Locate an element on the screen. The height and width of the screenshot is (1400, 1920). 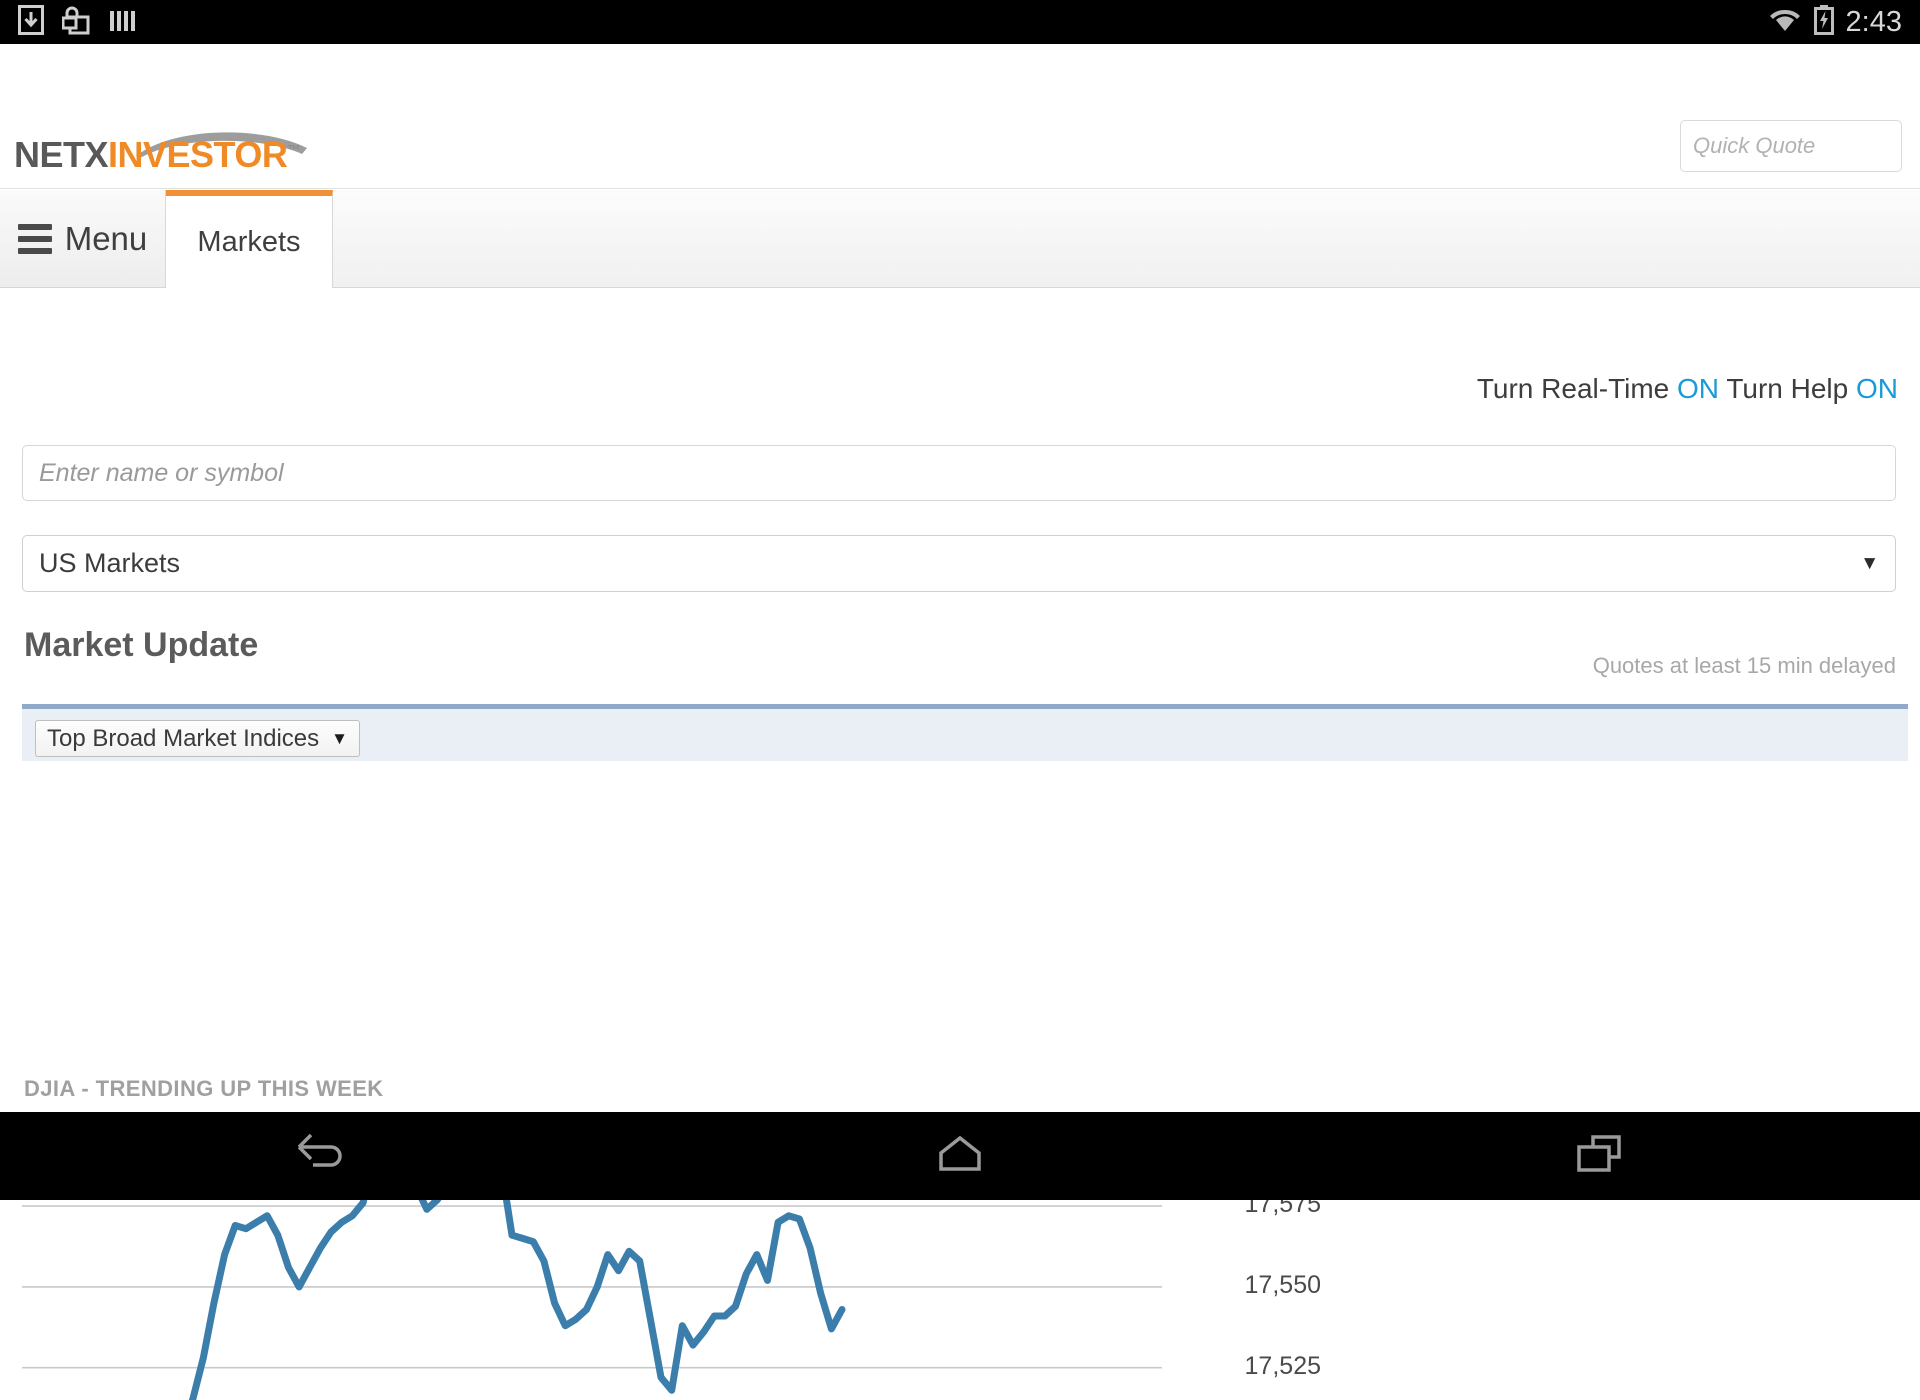
logo-netx-text: NETX is located at coordinates (61, 154).